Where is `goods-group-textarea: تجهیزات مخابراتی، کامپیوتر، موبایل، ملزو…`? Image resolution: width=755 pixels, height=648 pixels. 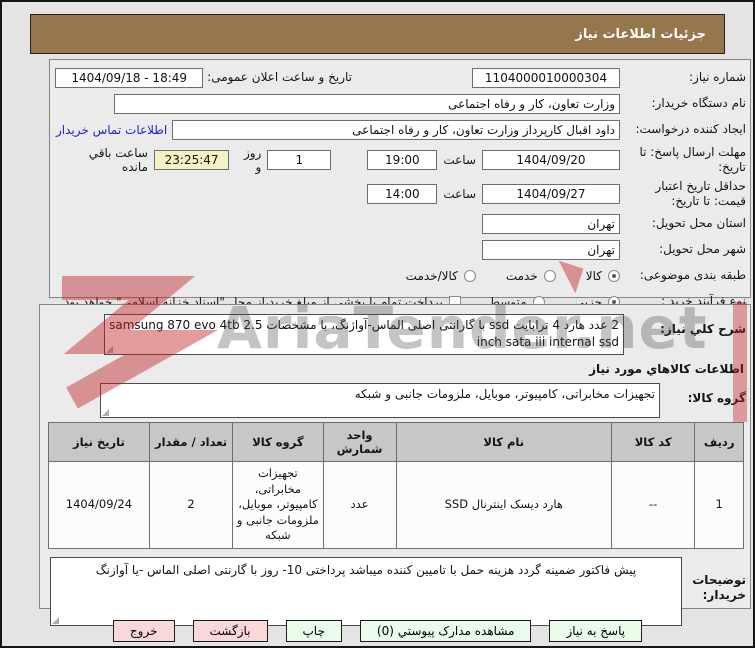
goods-group-textarea: تجهیزات مخابراتی، کامپیوتر، موبایل، ملزو… is located at coordinates (380, 400).